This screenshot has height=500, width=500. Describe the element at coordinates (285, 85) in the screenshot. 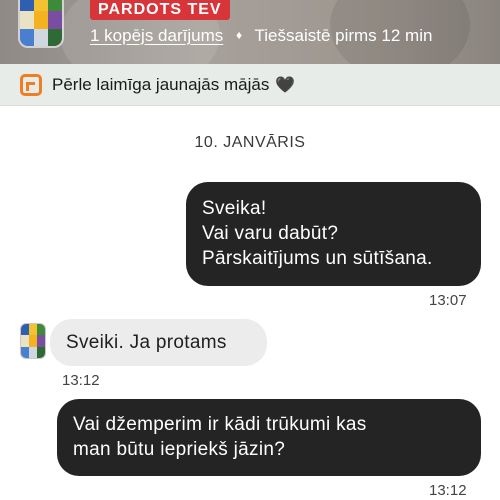

I see `heart-icon: 🖤` at that location.